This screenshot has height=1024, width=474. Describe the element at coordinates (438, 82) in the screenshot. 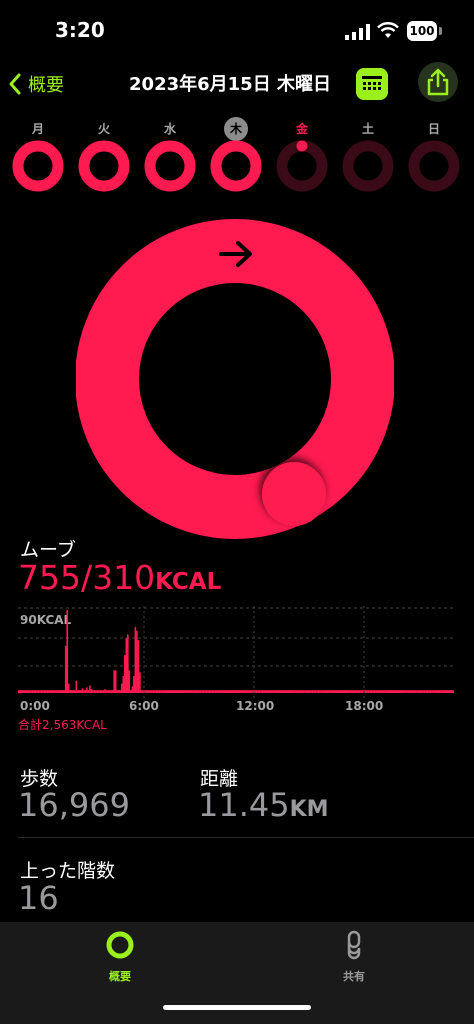

I see `share-button` at that location.